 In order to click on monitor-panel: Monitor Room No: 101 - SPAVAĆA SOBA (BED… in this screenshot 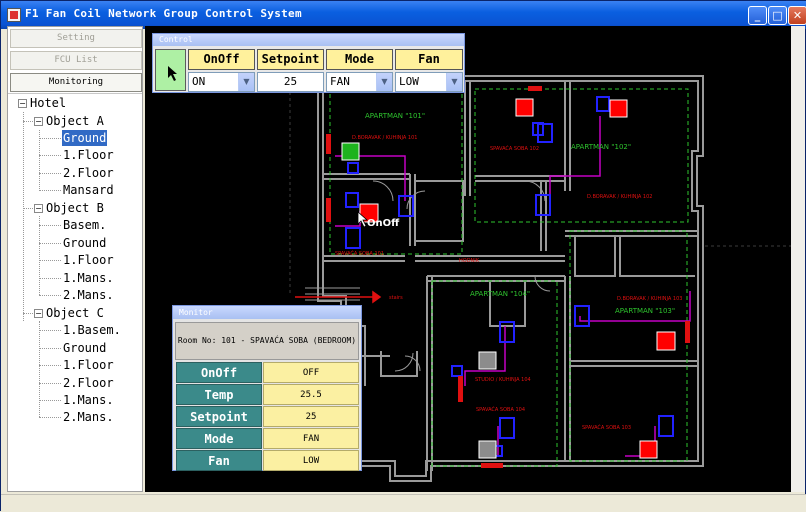, I will do `click(267, 388)`.